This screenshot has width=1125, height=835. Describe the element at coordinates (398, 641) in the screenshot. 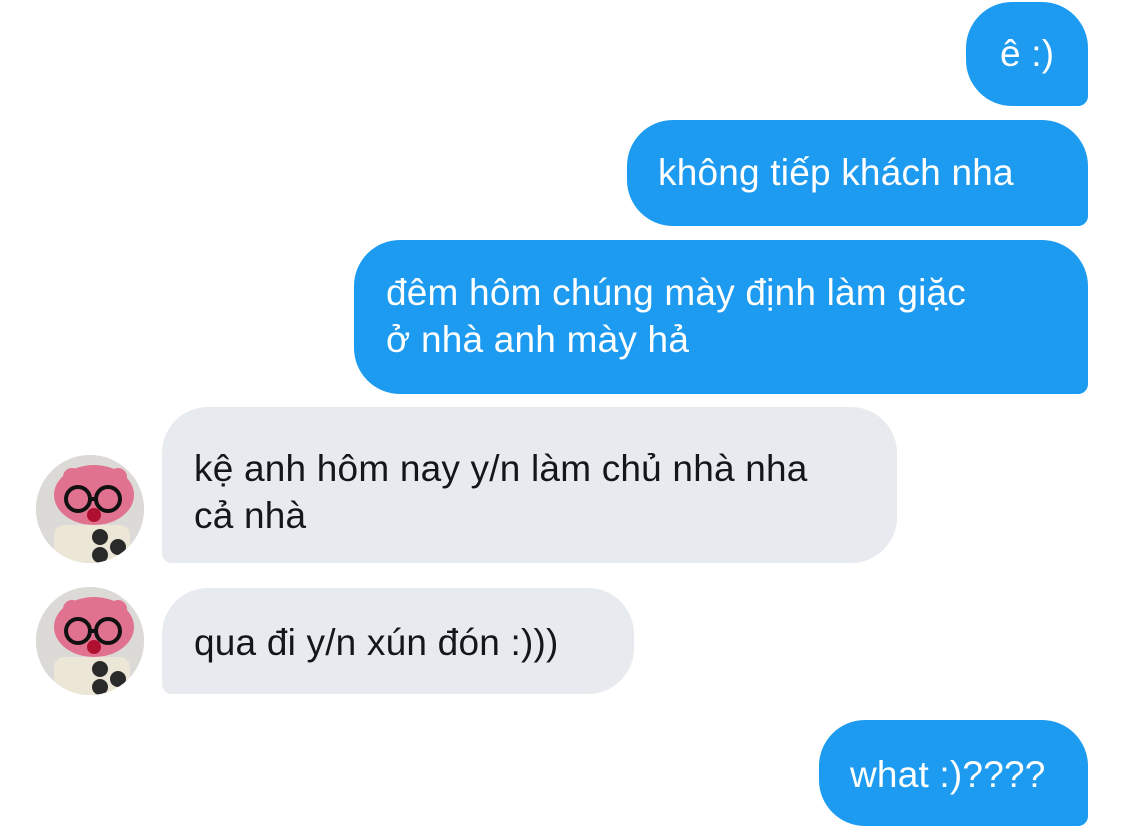

I see `message-bubble-received: qua đi y/n xún đón :)))` at that location.